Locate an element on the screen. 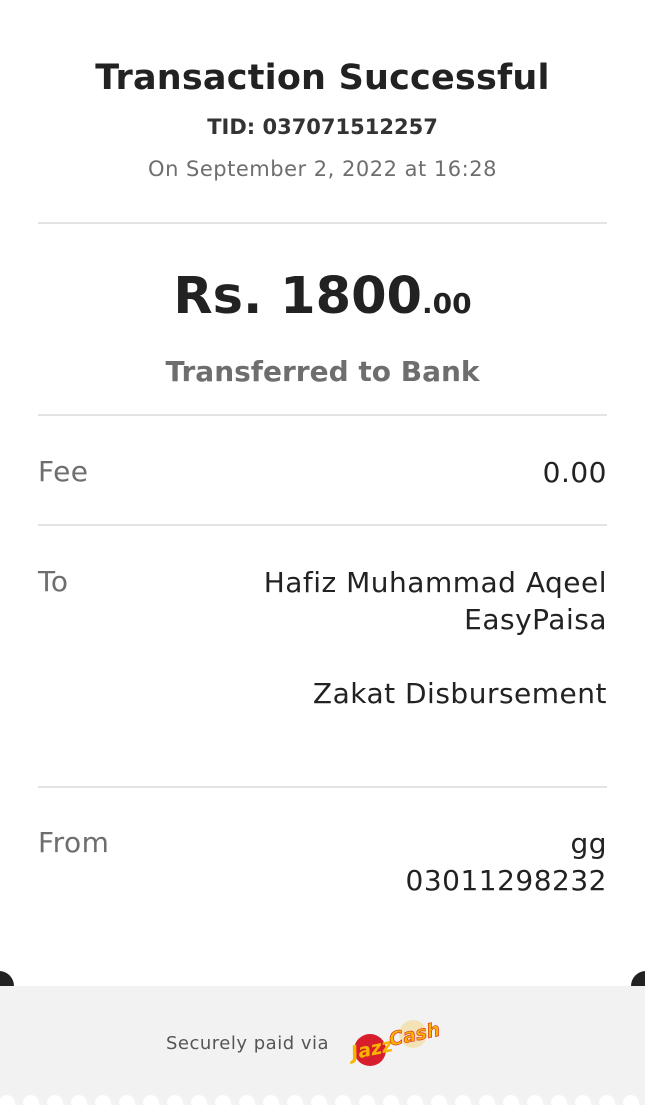 The image size is (645, 1105). to-label: To is located at coordinates (53, 581).